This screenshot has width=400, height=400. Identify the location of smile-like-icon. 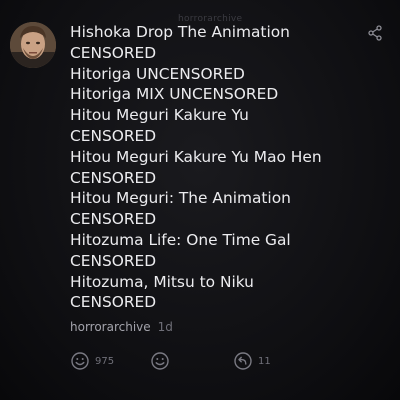
(80, 361).